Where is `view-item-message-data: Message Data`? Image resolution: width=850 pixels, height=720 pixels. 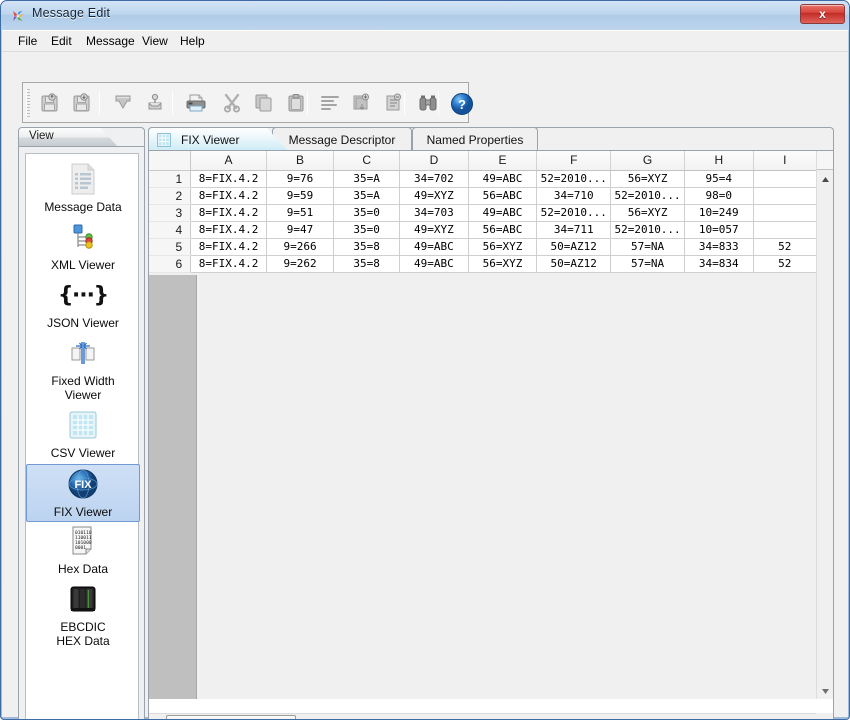
view-item-message-data: Message Data is located at coordinates (83, 189).